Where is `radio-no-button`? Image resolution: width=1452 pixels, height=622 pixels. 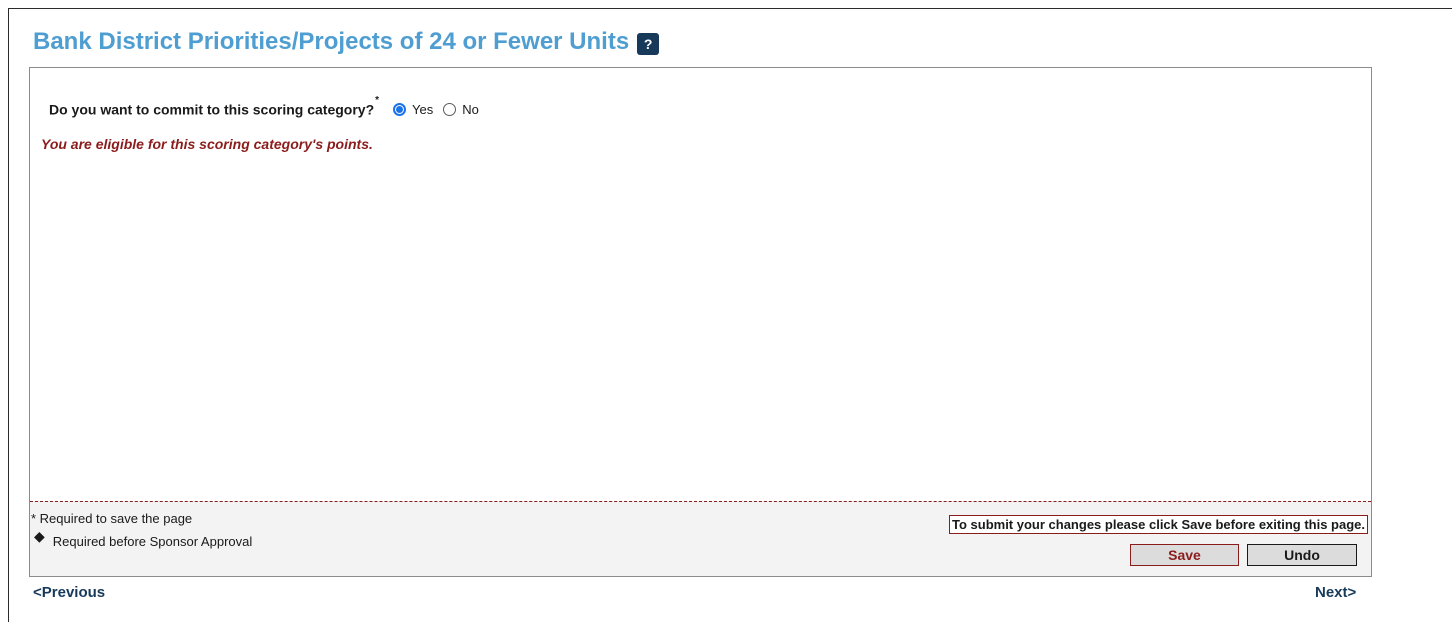
radio-no-button is located at coordinates (450, 109).